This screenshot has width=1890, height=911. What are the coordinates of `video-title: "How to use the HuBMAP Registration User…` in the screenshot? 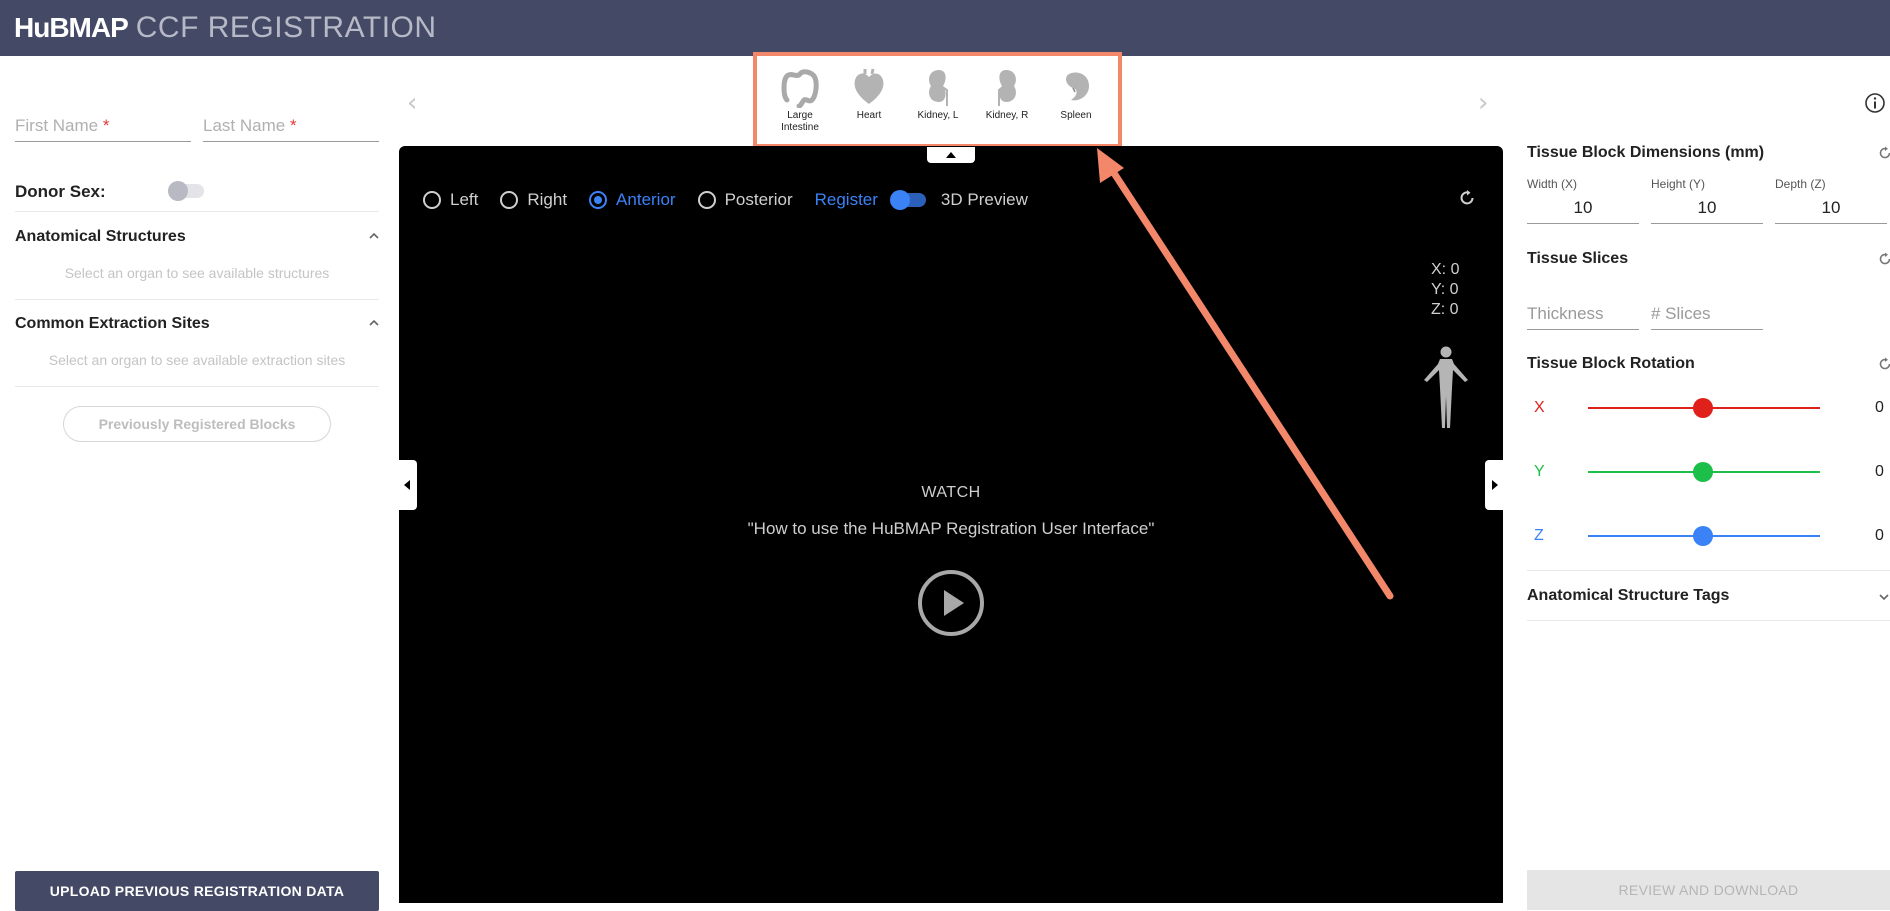 It's located at (951, 529).